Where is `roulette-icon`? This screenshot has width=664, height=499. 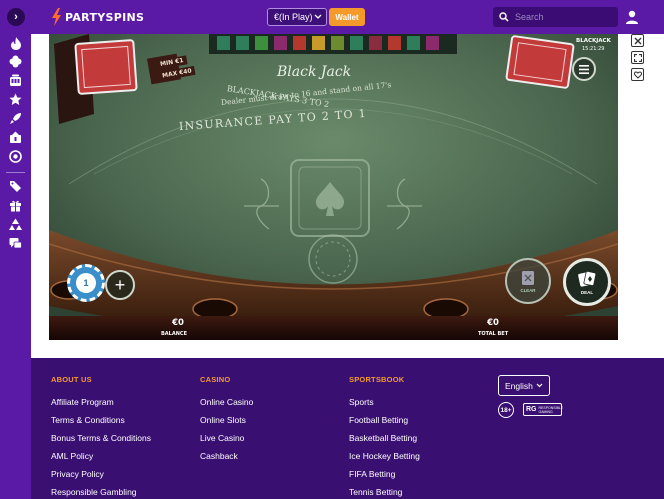
roulette-icon is located at coordinates (15, 156).